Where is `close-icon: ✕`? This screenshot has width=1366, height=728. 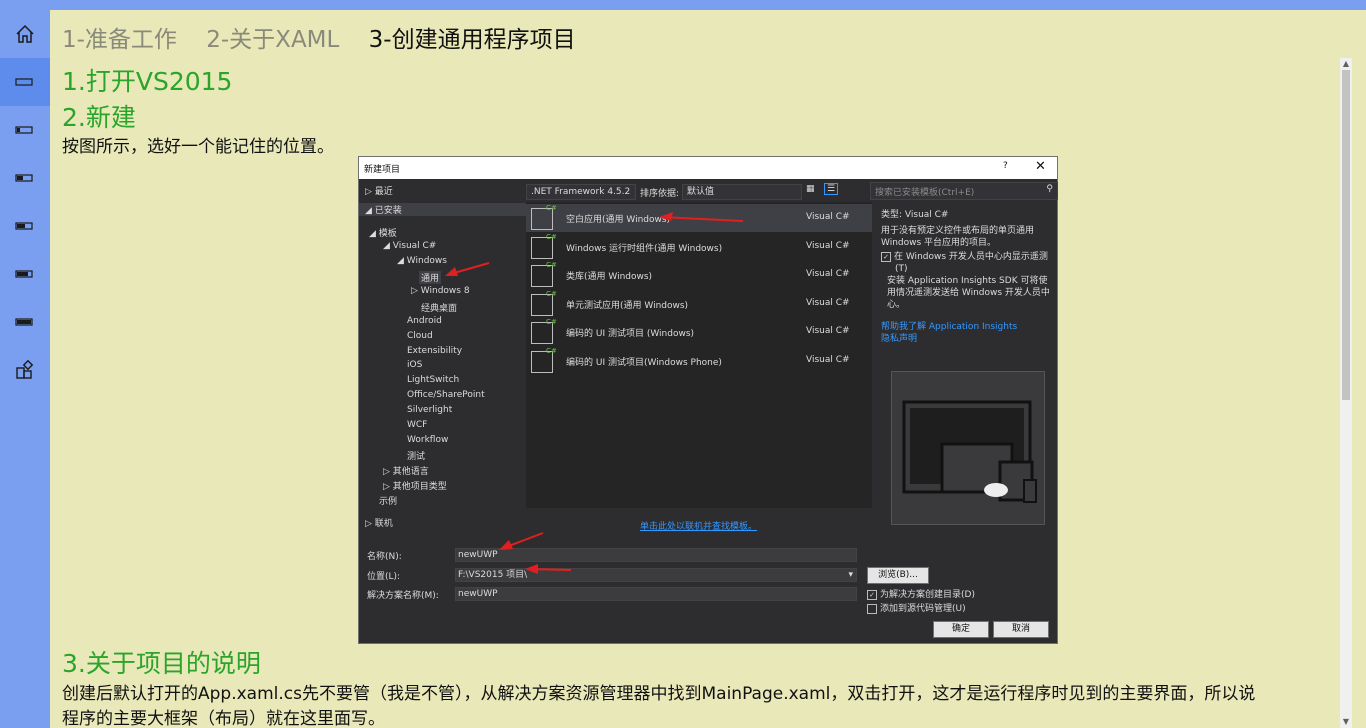
close-icon: ✕ is located at coordinates (1040, 166).